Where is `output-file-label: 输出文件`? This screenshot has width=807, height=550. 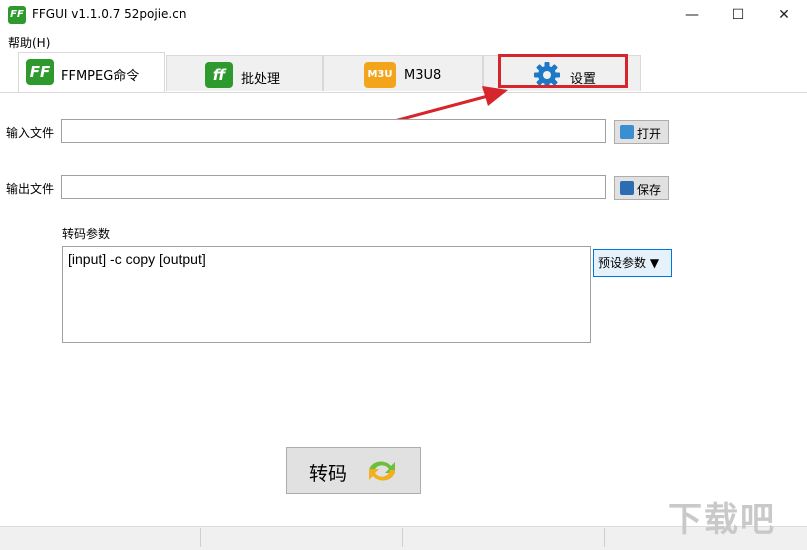
output-file-label: 输出文件 is located at coordinates (30, 189).